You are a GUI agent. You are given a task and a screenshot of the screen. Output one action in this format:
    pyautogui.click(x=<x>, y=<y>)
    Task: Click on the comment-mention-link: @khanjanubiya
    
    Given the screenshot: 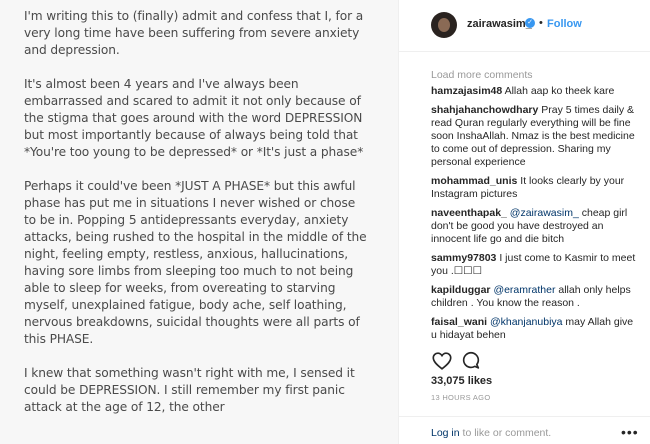 What is the action you would take?
    pyautogui.click(x=526, y=322)
    